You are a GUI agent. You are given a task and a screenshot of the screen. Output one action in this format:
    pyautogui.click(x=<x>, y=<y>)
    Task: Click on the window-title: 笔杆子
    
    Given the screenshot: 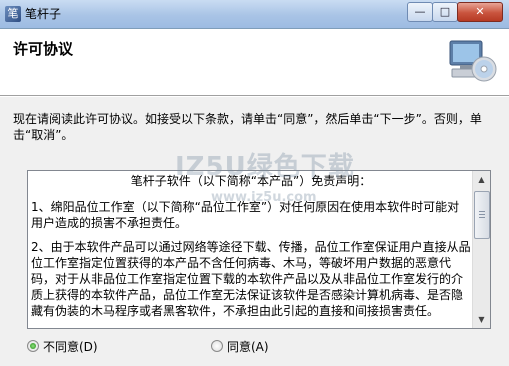 What is the action you would take?
    pyautogui.click(x=43, y=14)
    